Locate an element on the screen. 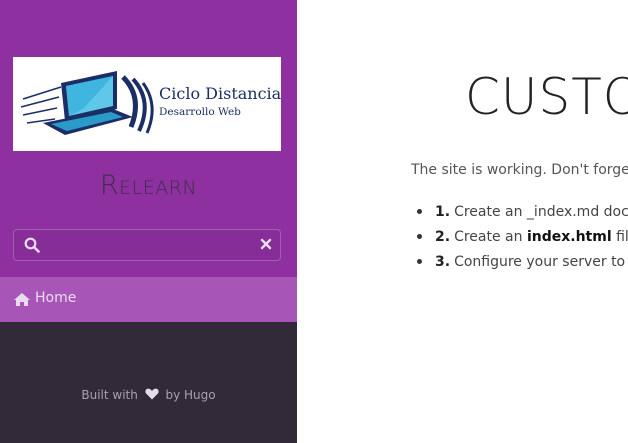 The height and width of the screenshot is (443, 628). footer-prefix: Built with is located at coordinates (109, 395).